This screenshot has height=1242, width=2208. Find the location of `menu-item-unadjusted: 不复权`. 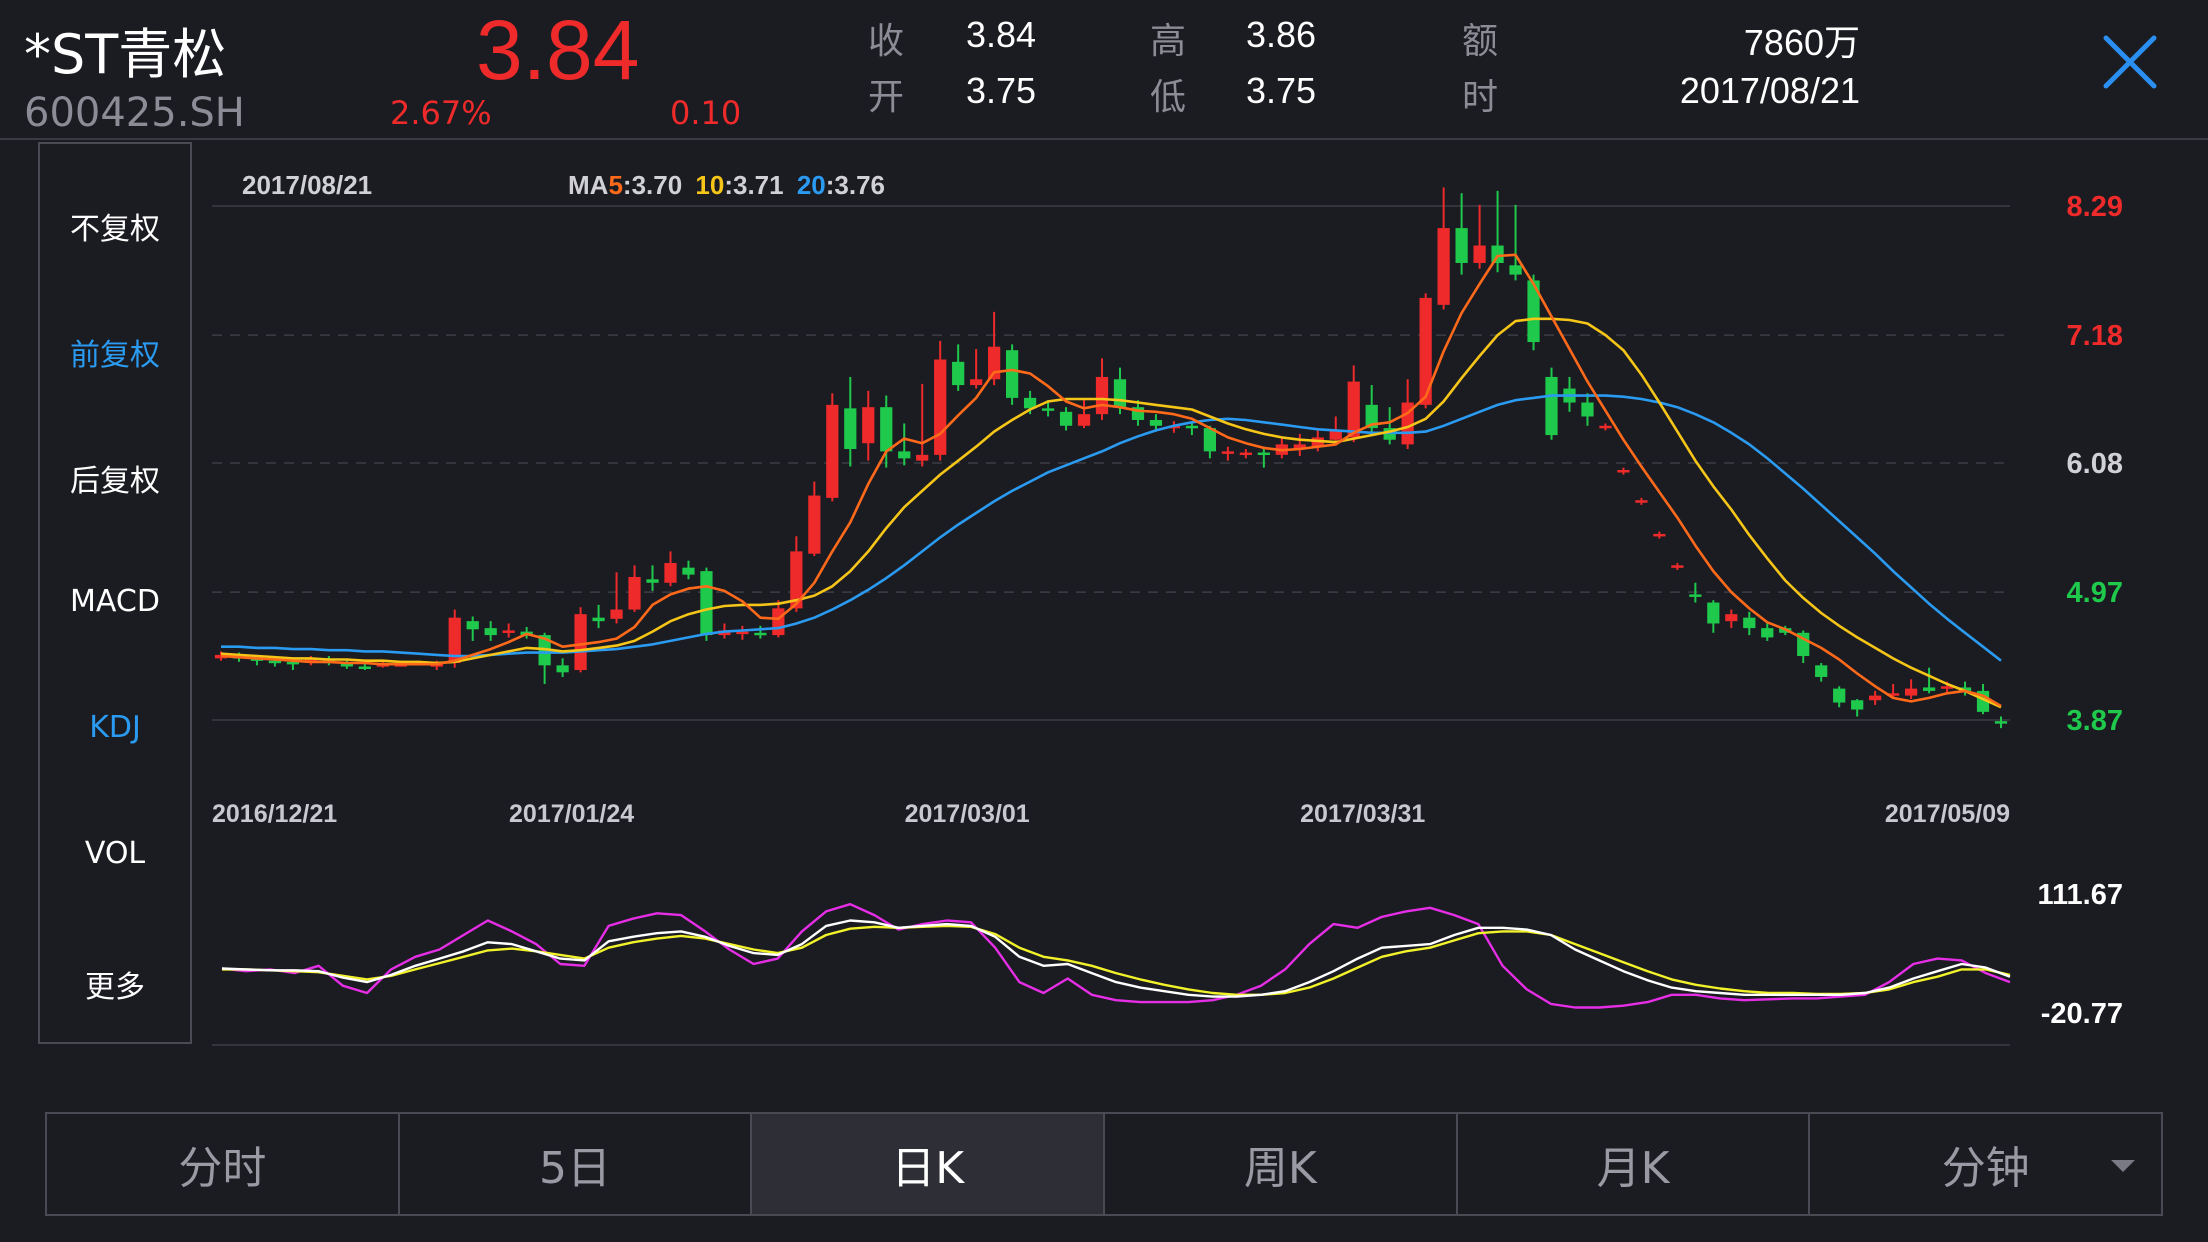

menu-item-unadjusted: 不复权 is located at coordinates (115, 226).